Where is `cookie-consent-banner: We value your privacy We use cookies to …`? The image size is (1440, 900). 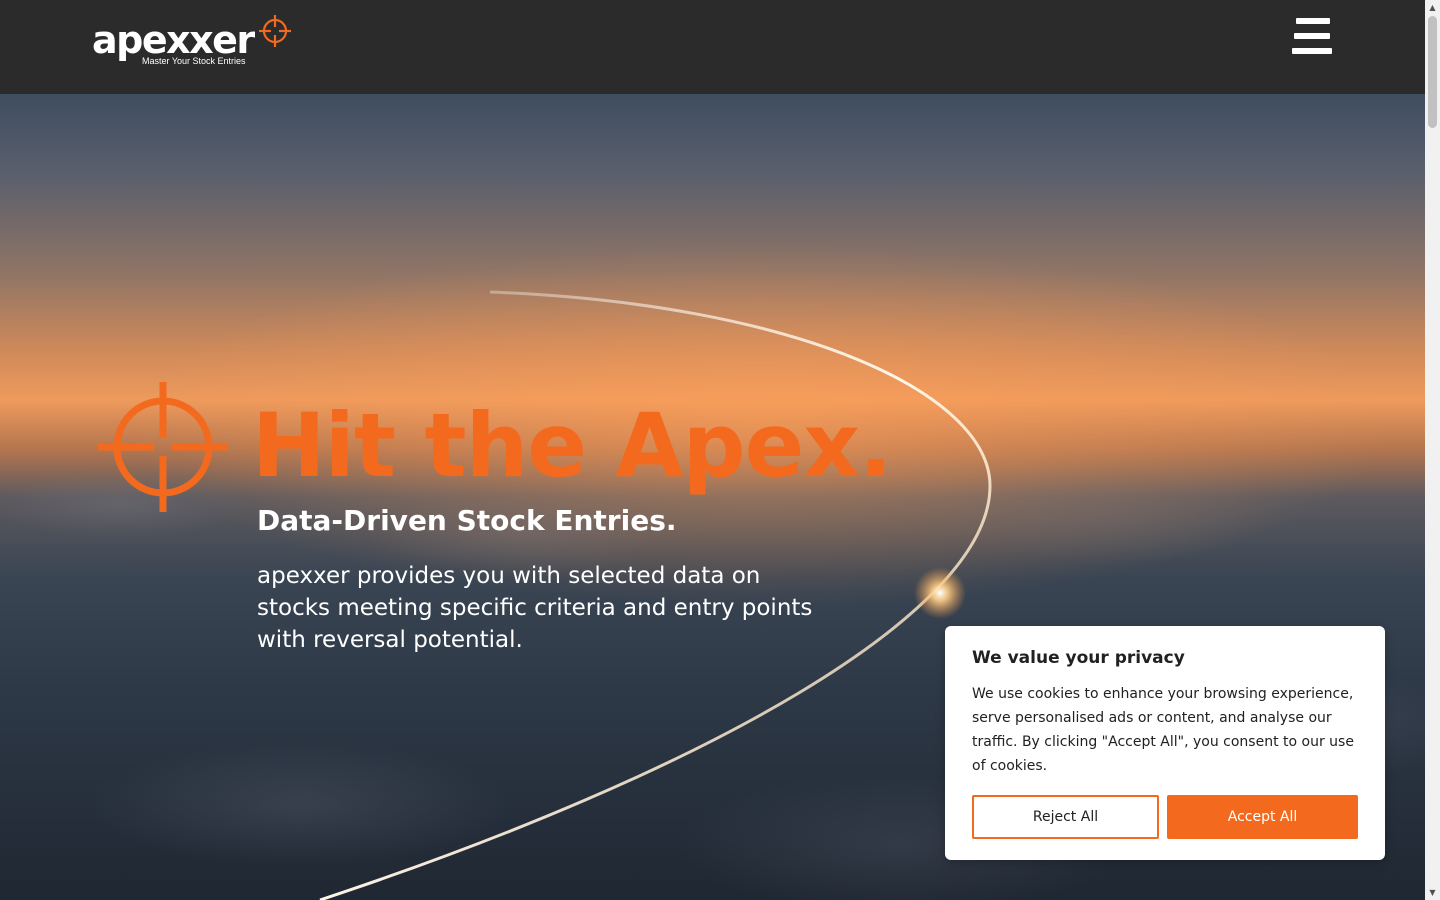
cookie-consent-banner: We value your privacy We use cookies to … is located at coordinates (1165, 743).